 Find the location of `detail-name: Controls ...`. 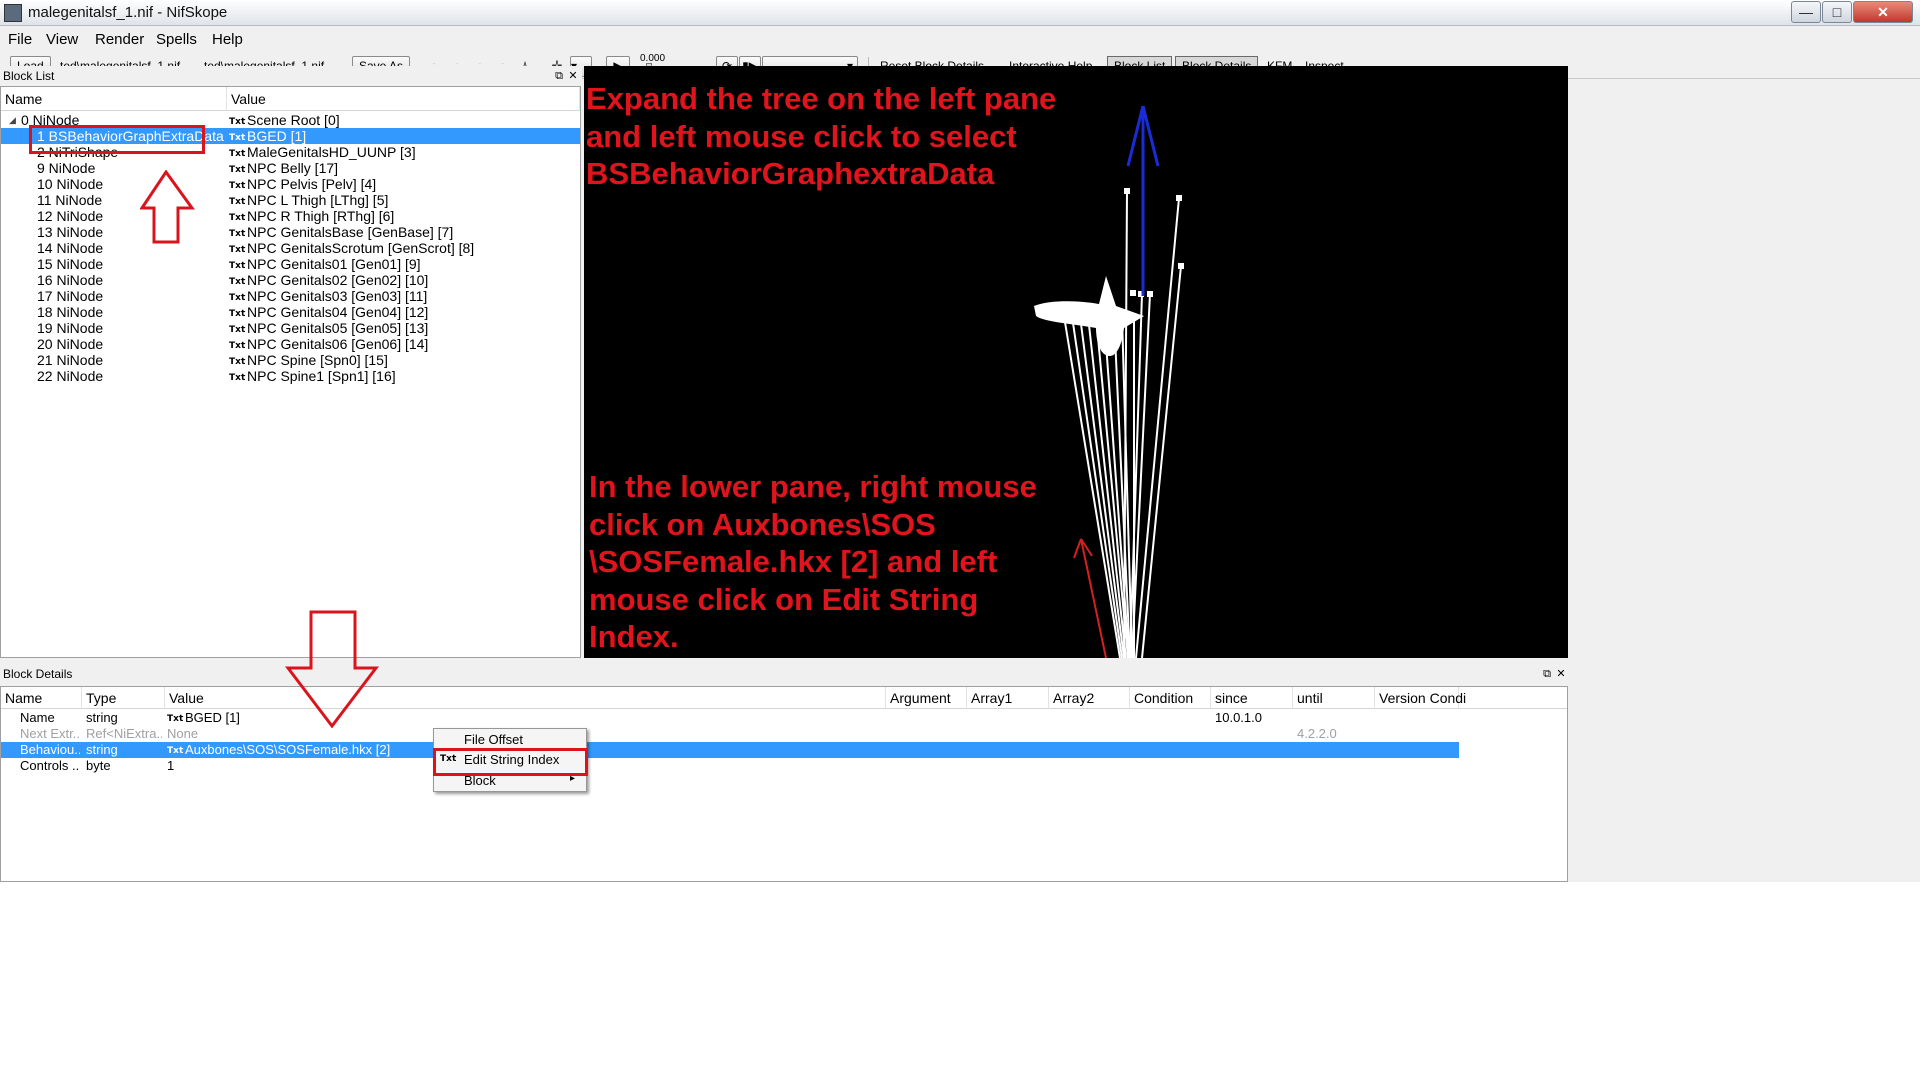

detail-name: Controls ... is located at coordinates (50, 765).